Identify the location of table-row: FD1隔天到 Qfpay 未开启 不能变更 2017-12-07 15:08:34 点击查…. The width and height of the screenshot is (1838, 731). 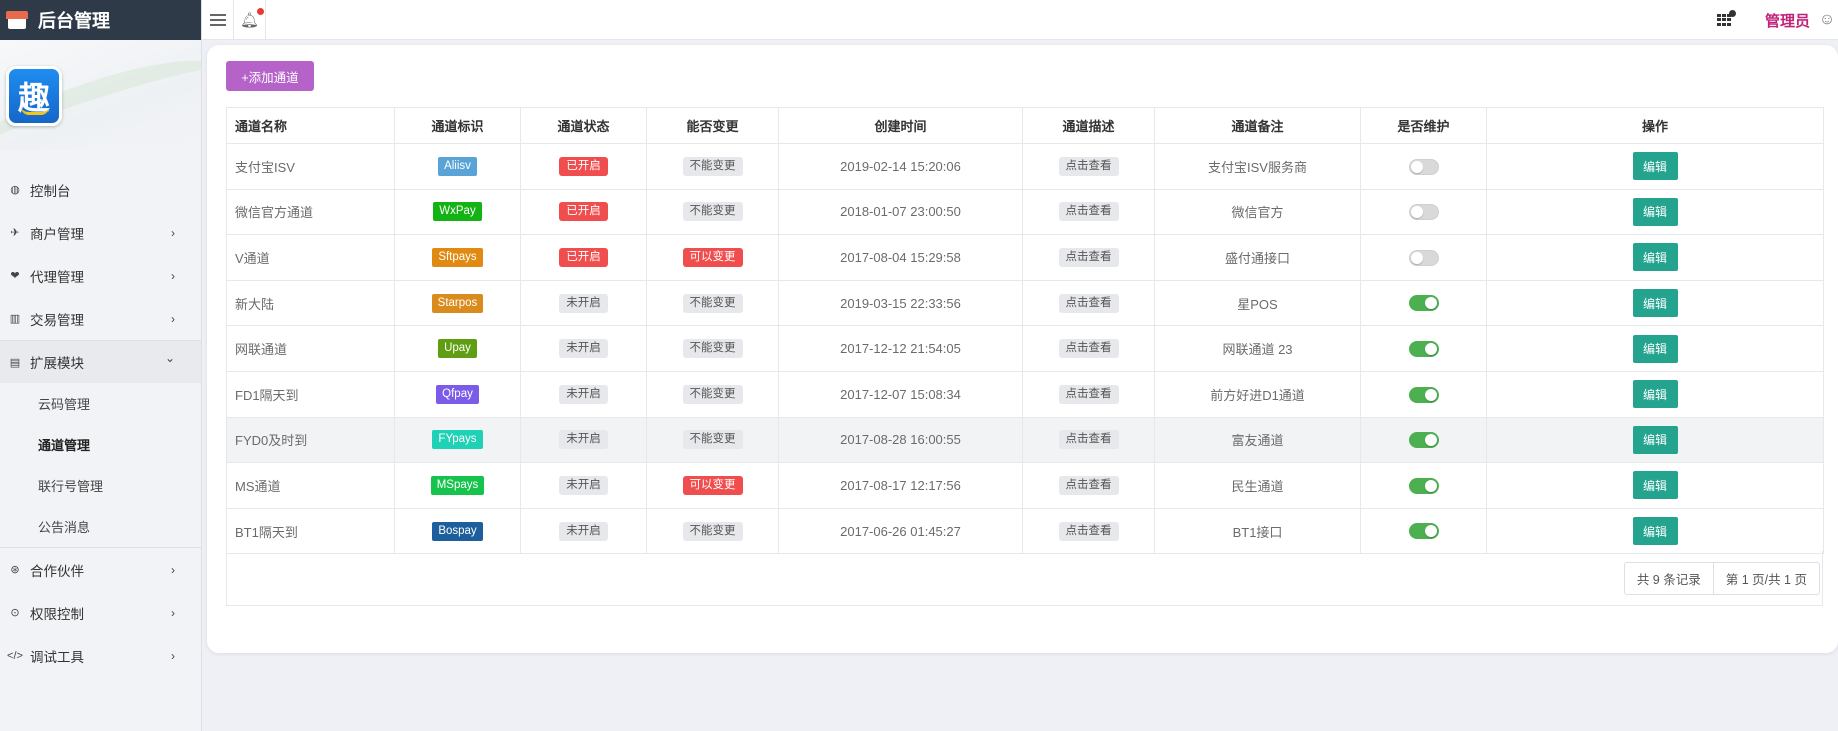
(1025, 394).